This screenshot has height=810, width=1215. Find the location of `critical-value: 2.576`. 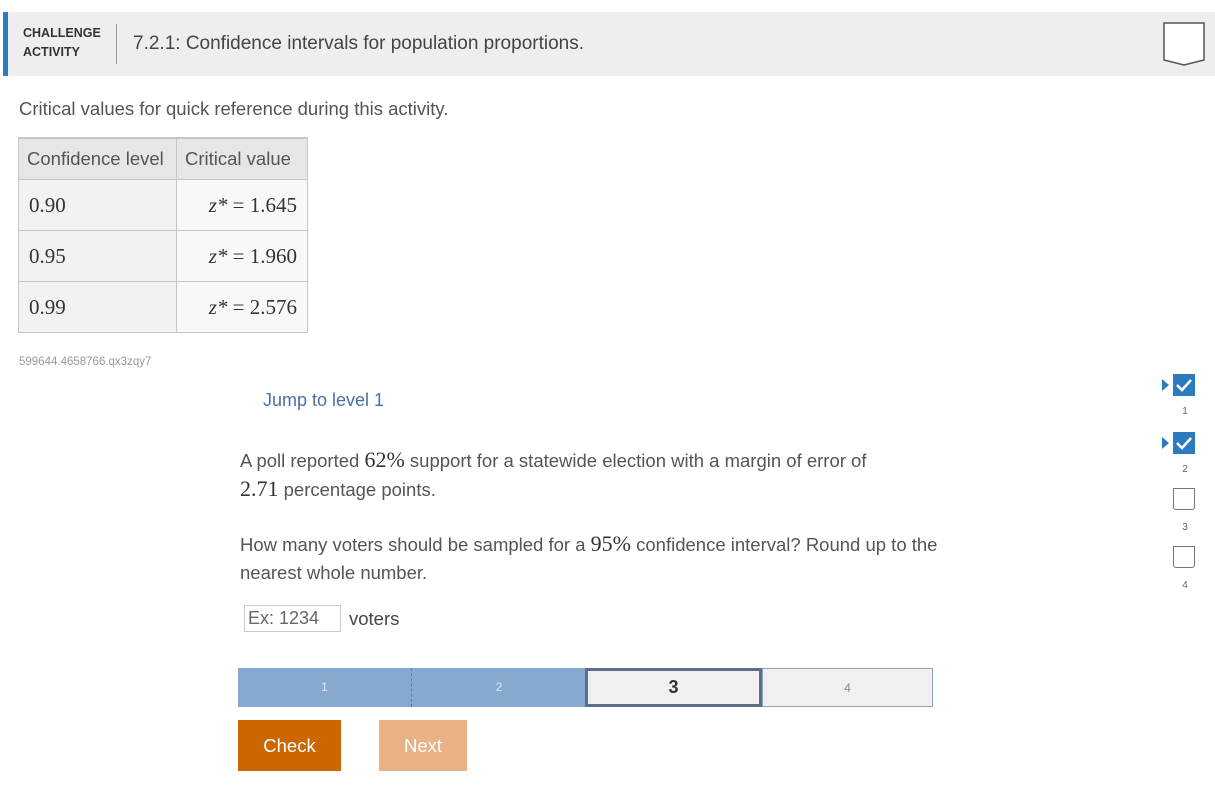

critical-value: 2.576 is located at coordinates (273, 306).